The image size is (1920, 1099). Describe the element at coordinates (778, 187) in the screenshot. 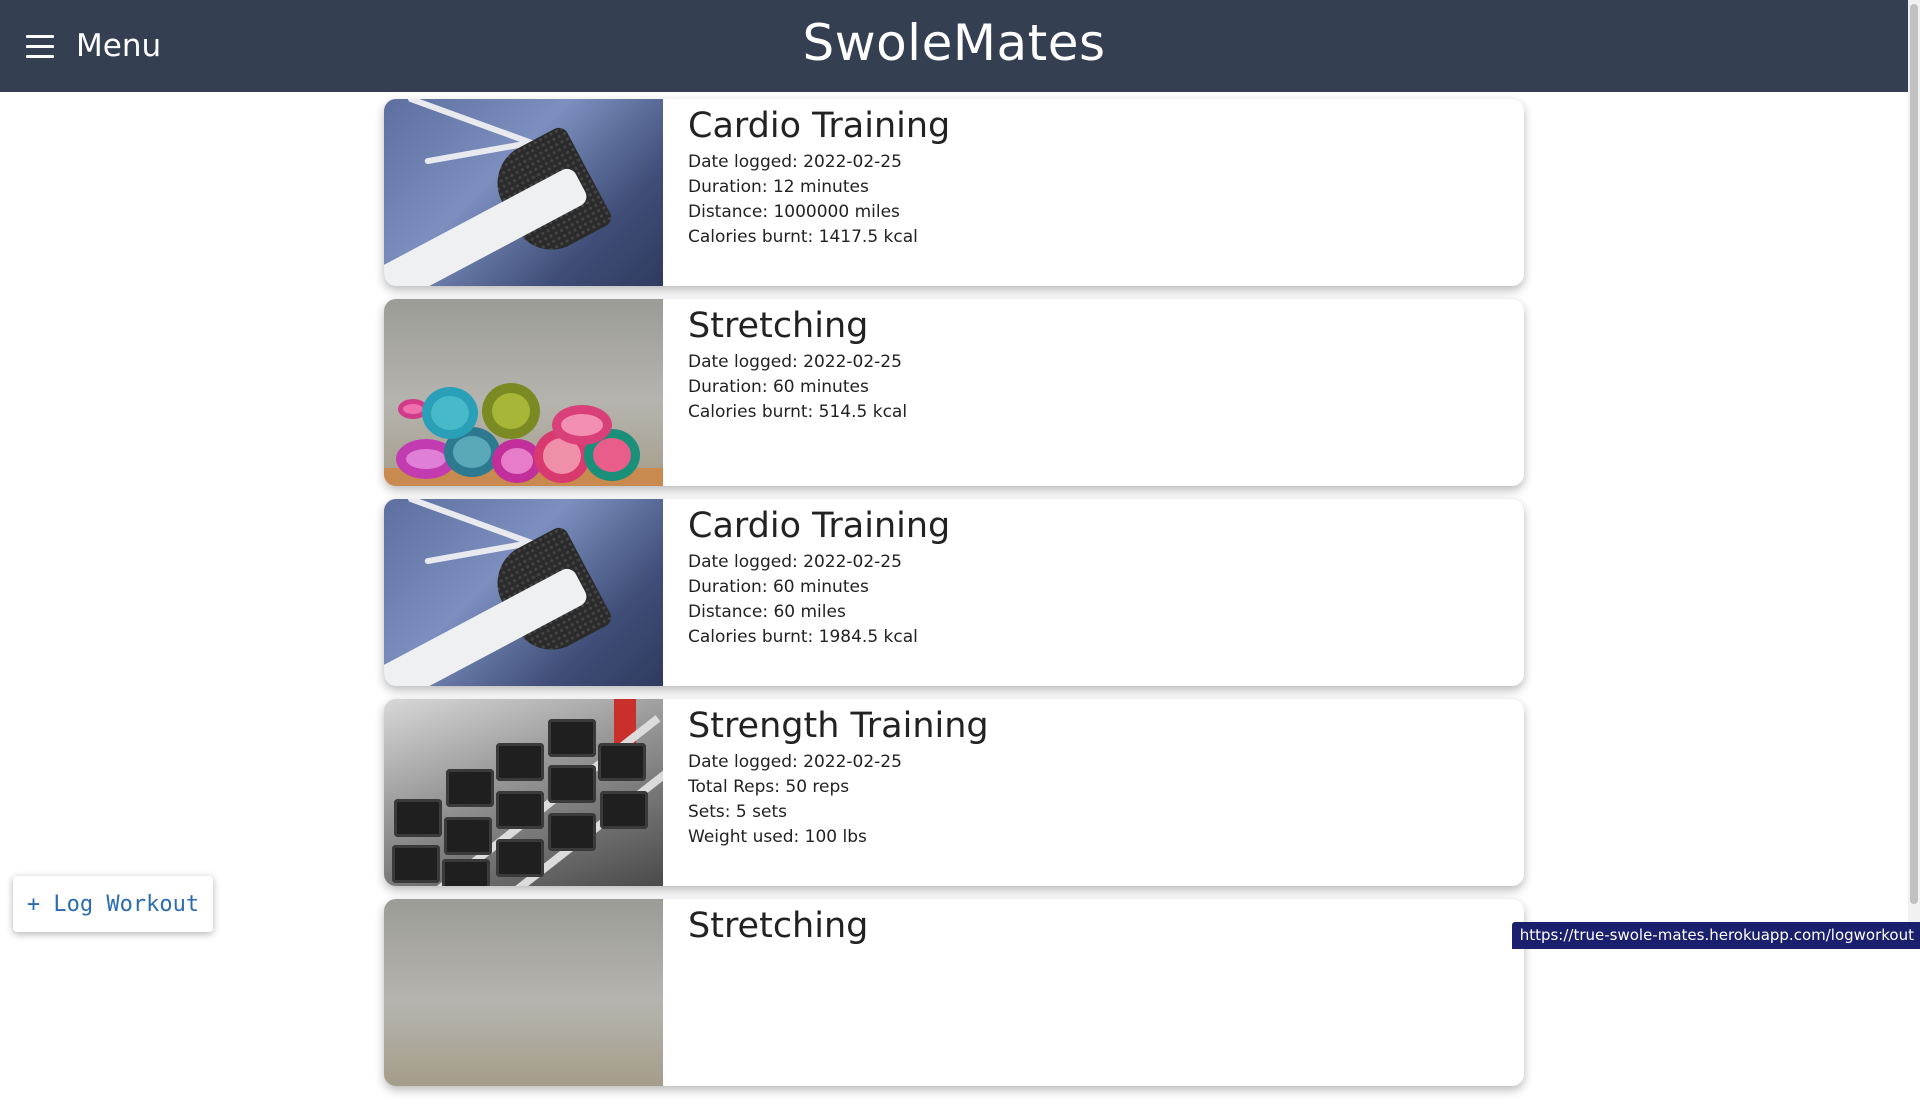

I see `workout-duration: Duration: 12 minutes` at that location.